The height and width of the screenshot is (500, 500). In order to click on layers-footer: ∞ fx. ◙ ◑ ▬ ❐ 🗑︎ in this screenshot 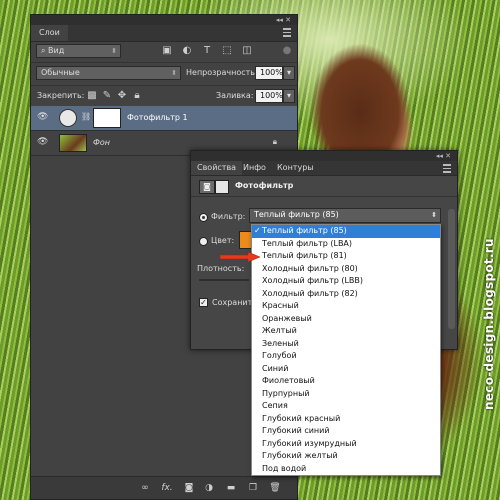, I will do `click(164, 487)`.